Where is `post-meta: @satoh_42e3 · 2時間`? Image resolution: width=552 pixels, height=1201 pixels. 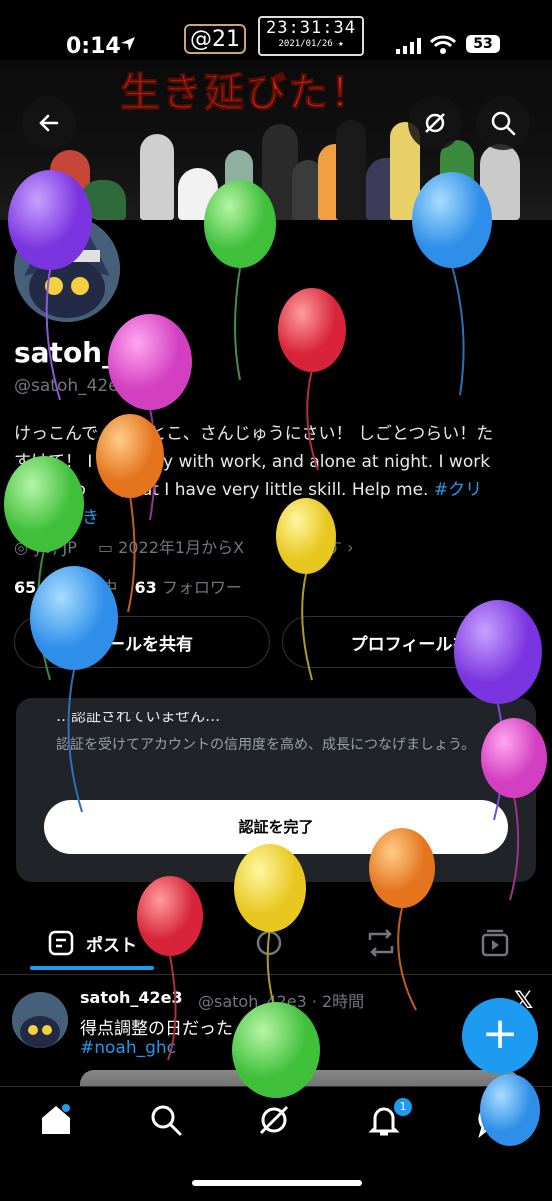
post-meta: @satoh_42e3 · 2時間 is located at coordinates (281, 1001).